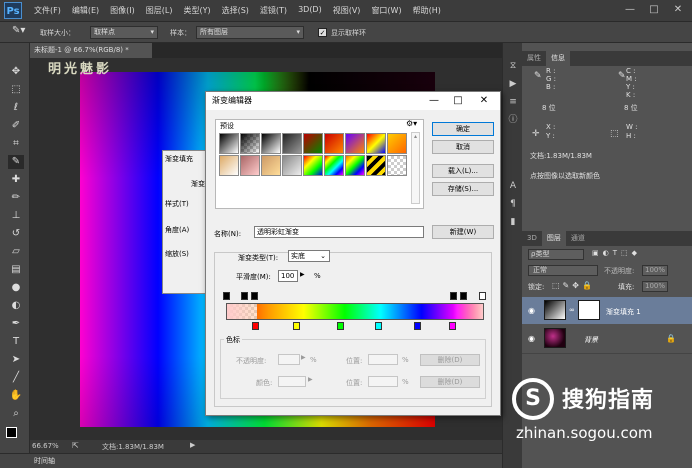  What do you see at coordinates (250, 32) in the screenshot?
I see `sample-select: 所有图层` at bounding box center [250, 32].